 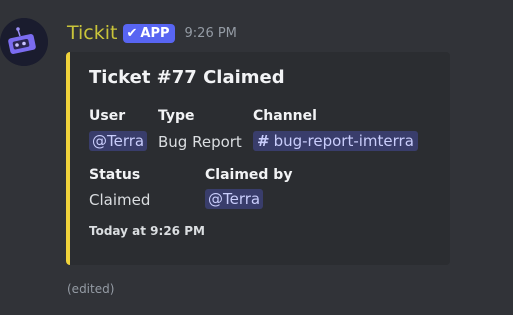 I want to click on field-name-type: Type, so click(x=176, y=116).